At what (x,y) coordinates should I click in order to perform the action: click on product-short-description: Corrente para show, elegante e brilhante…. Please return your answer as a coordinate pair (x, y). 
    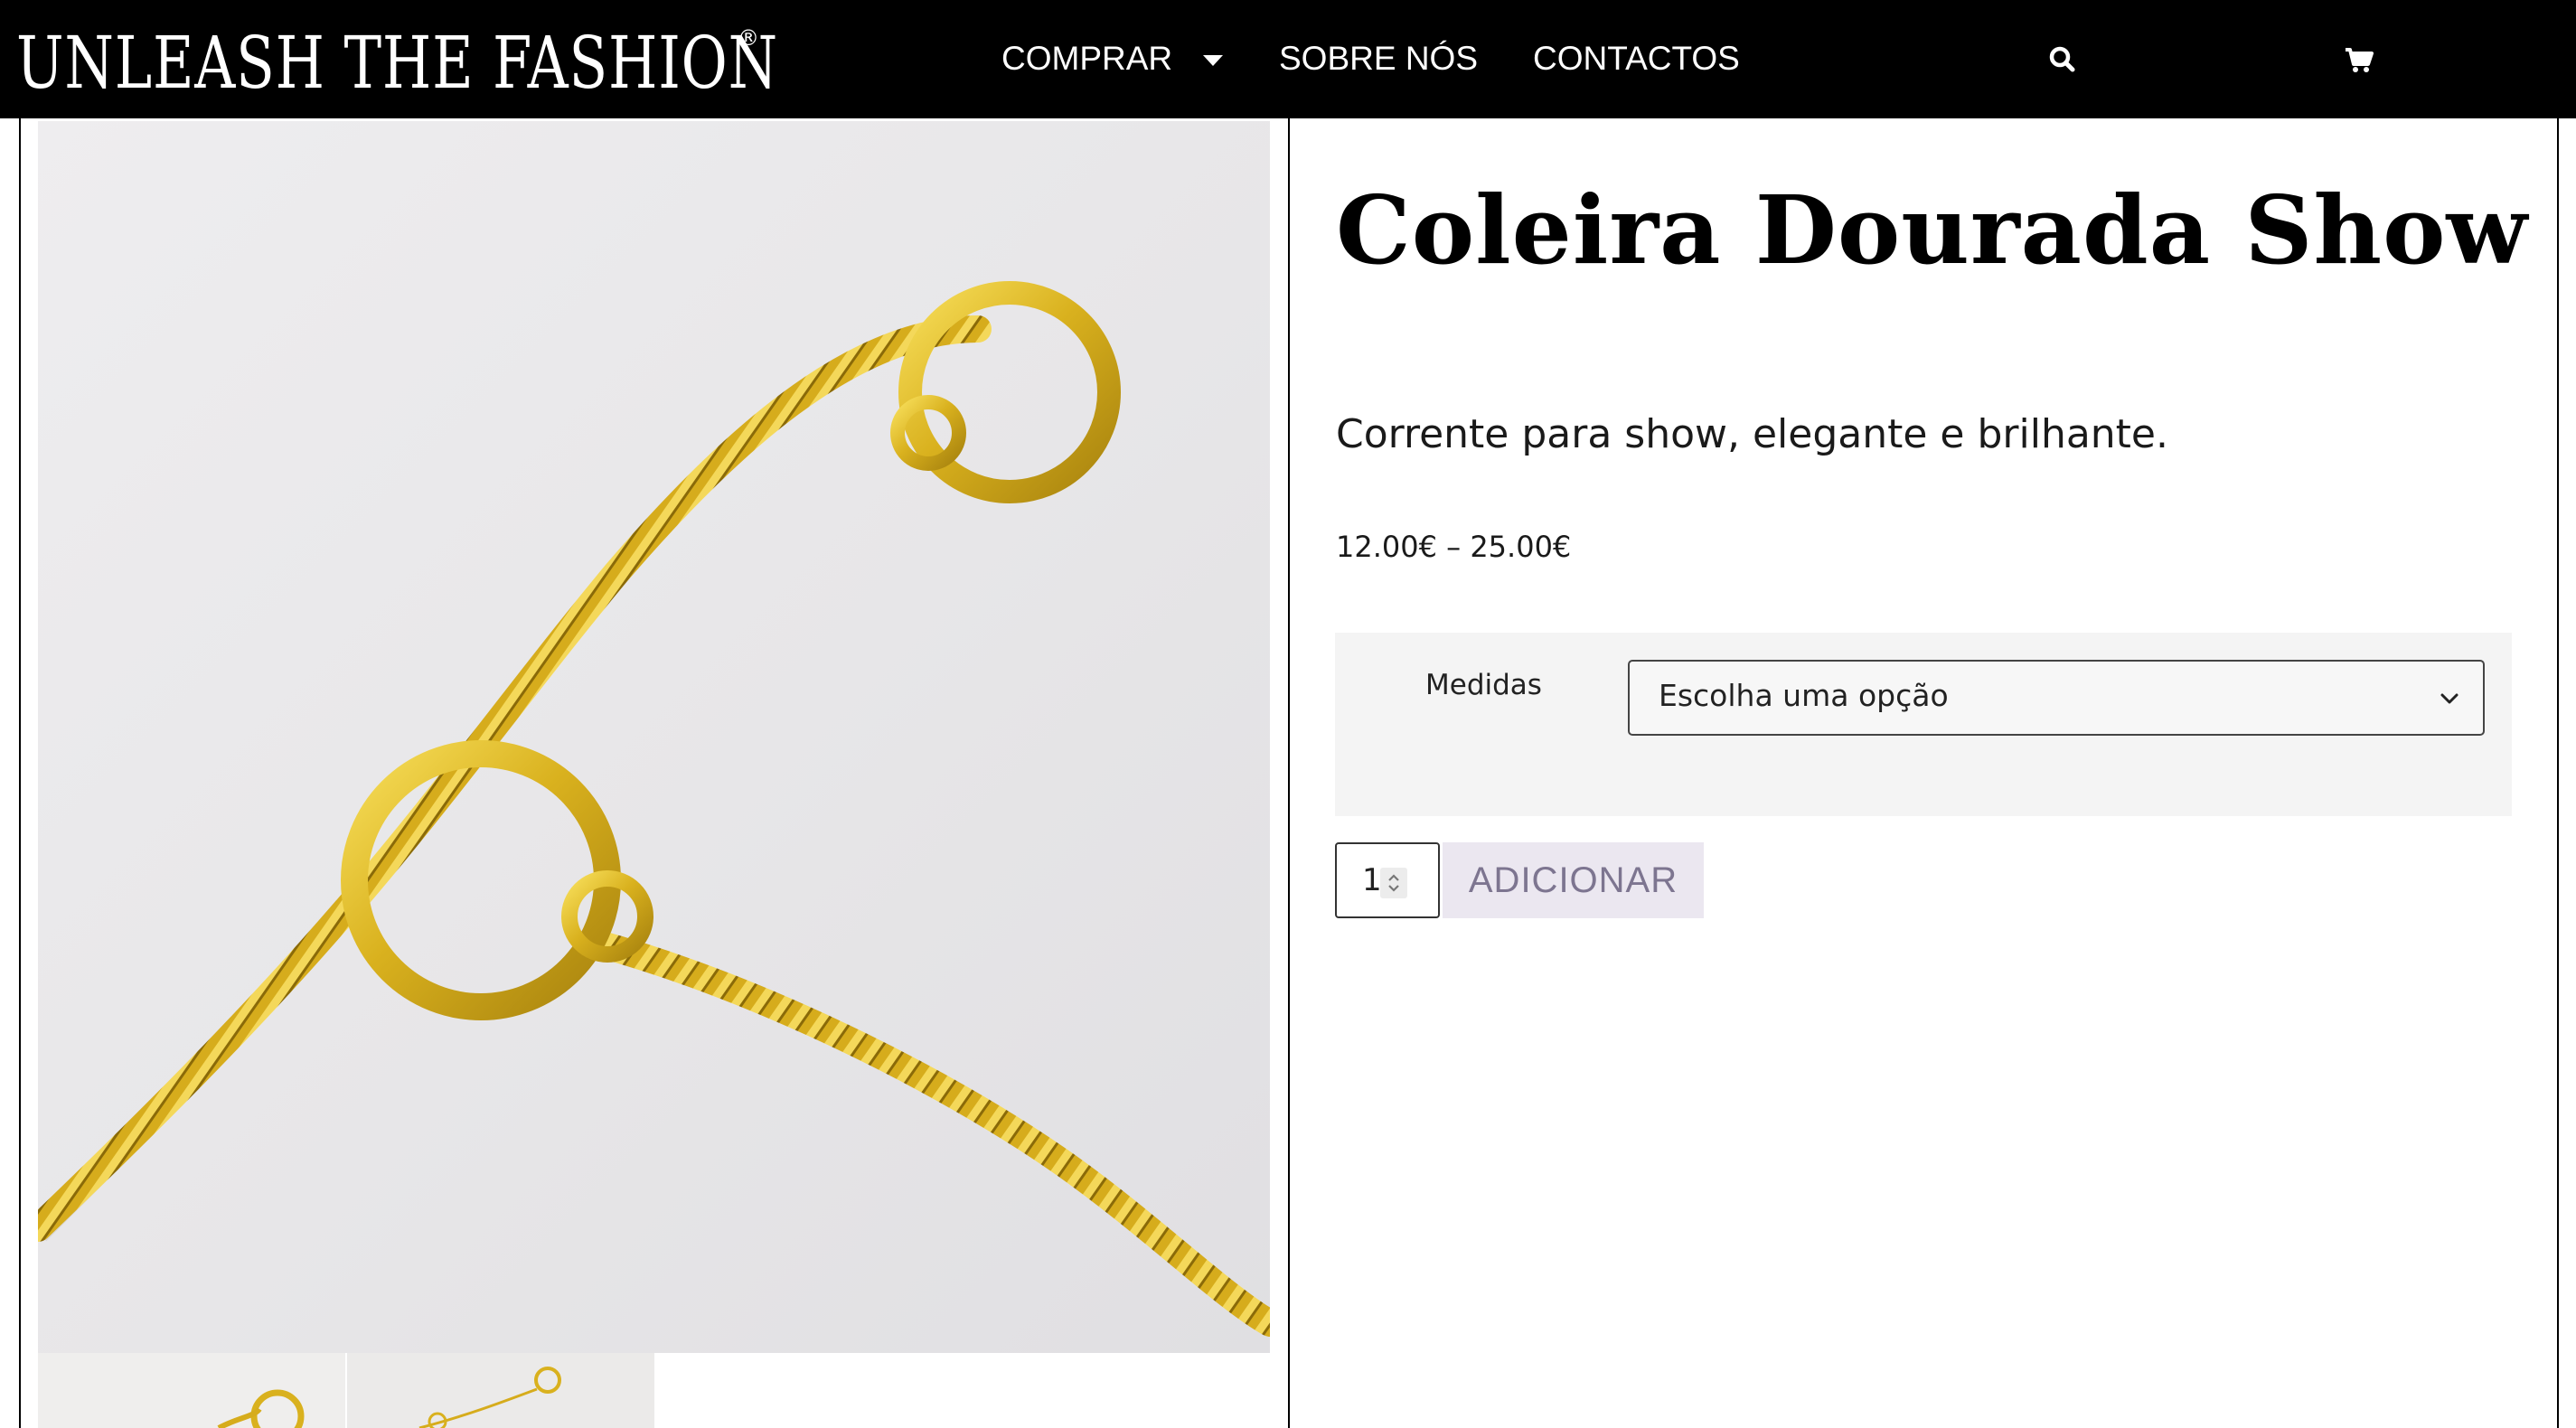
    Looking at the image, I should click on (1752, 434).